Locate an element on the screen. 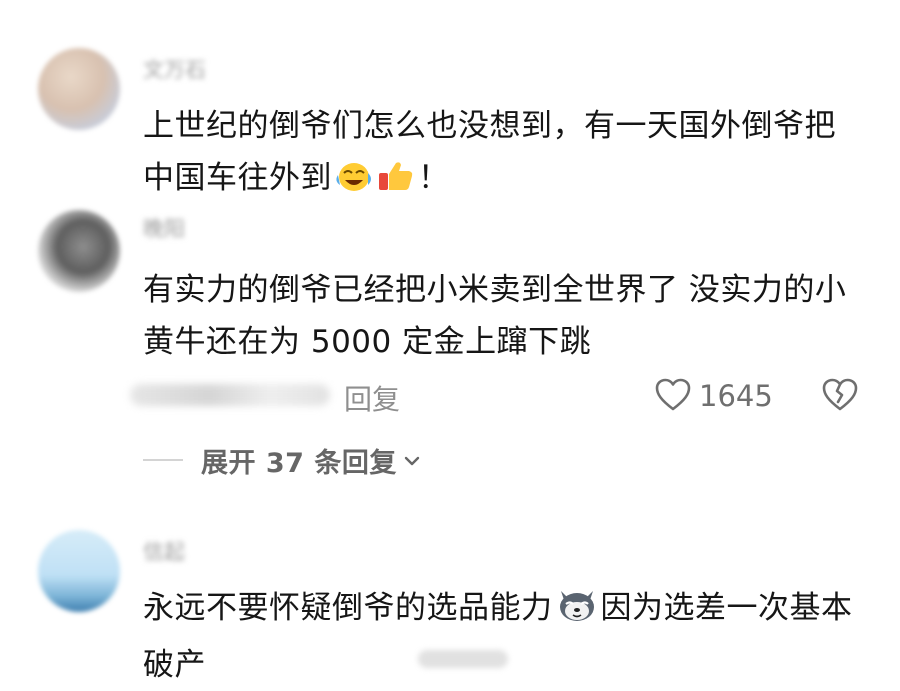 Image resolution: width=900 pixels, height=691 pixels. comment-text-part: 永远不要怀疑倒爷的选品能力 is located at coordinates (348, 608).